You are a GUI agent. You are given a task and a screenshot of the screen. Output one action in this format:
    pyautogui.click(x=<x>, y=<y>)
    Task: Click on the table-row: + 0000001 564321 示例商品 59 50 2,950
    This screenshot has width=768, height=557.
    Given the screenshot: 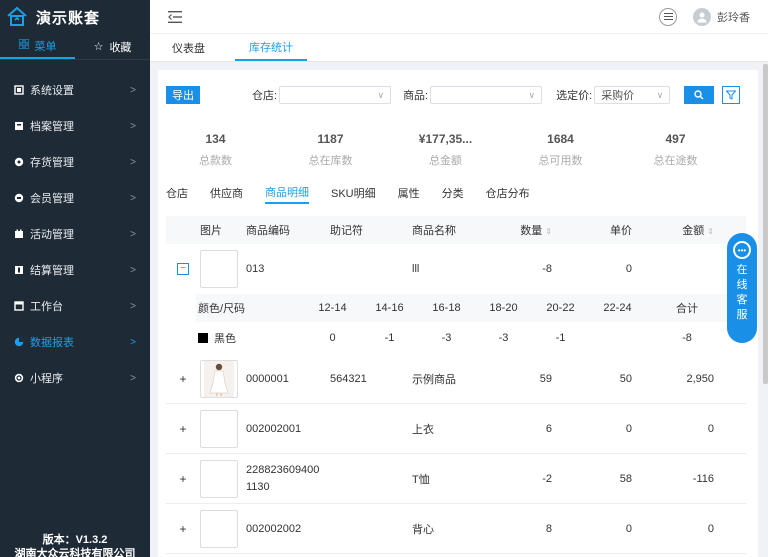 What is the action you would take?
    pyautogui.click(x=456, y=379)
    